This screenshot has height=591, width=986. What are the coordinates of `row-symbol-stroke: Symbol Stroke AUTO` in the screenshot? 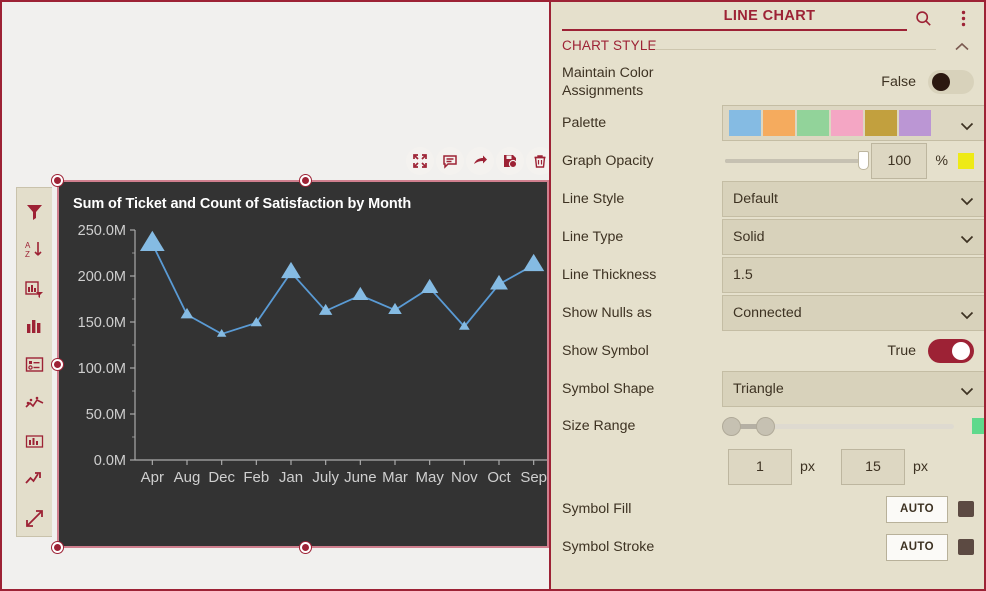 It's located at (767, 547).